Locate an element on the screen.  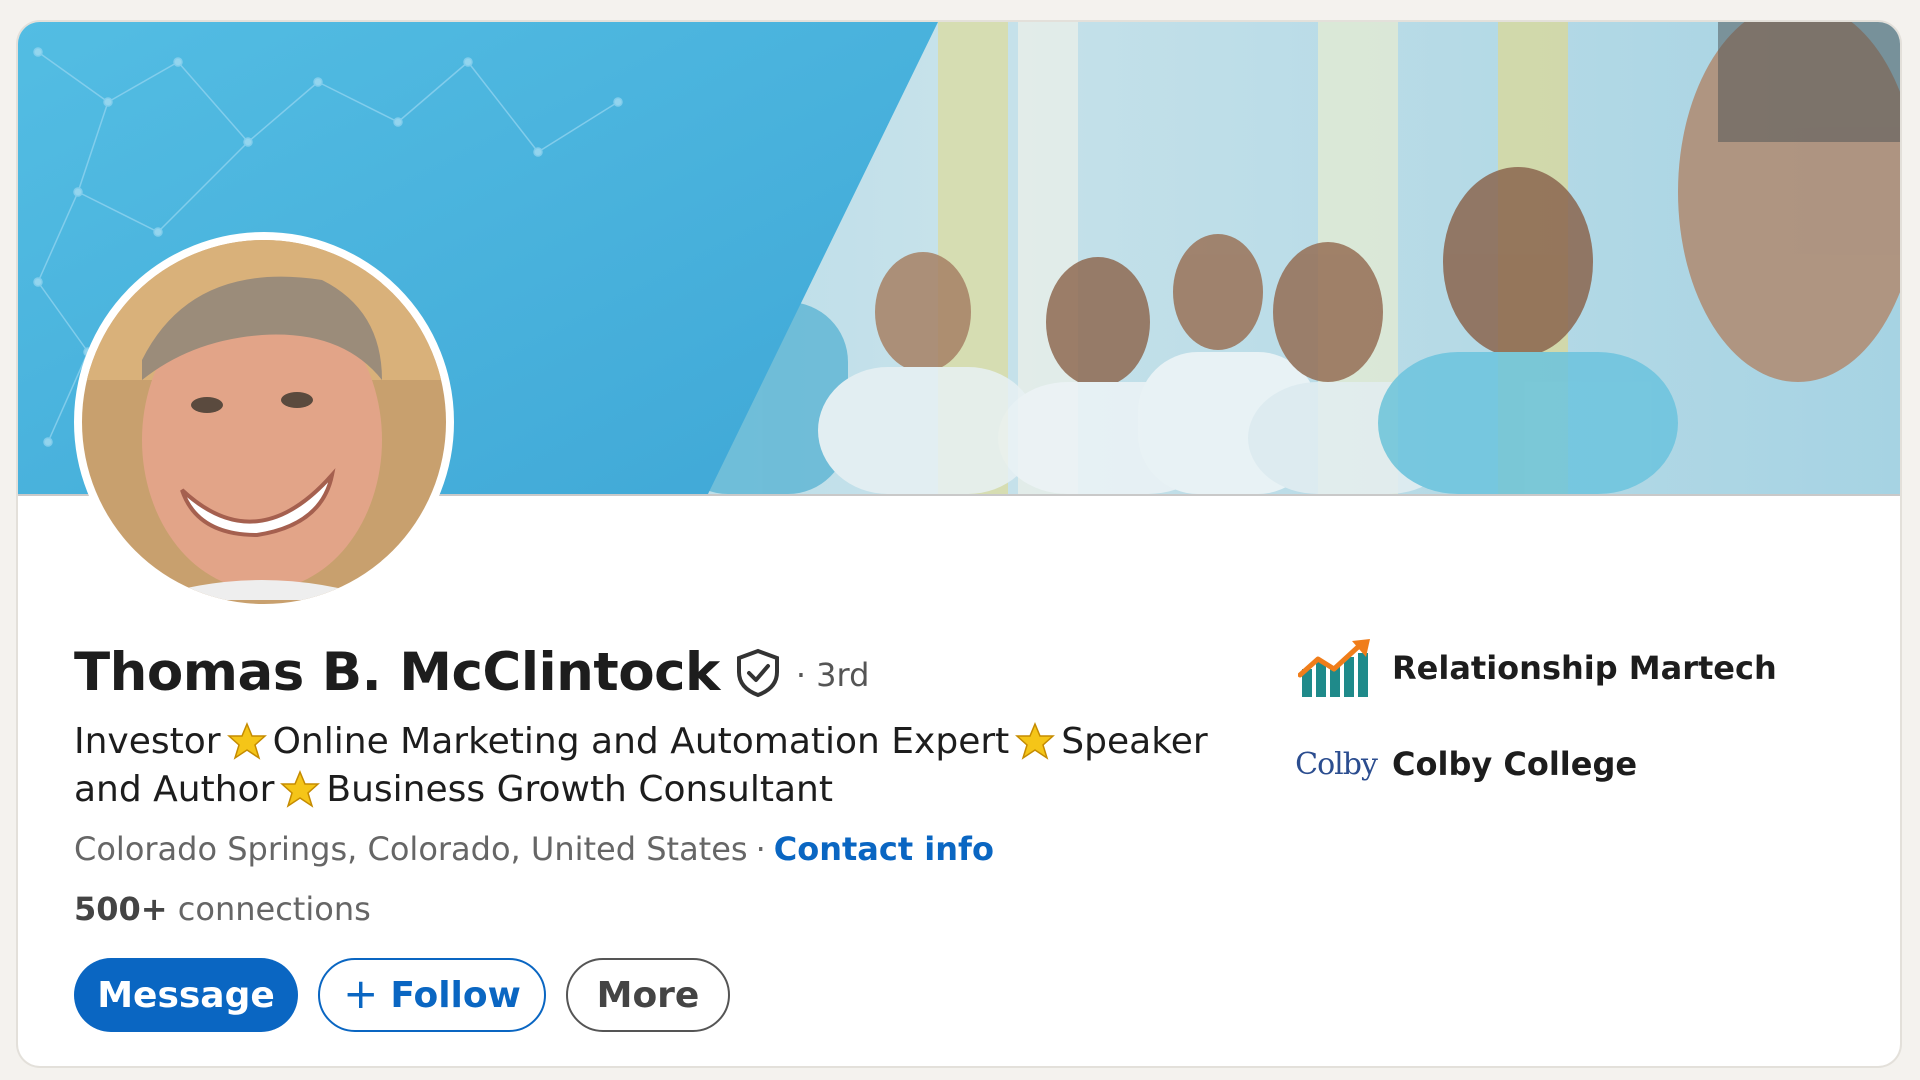
headline-segment: Investor is located at coordinates (147, 741).